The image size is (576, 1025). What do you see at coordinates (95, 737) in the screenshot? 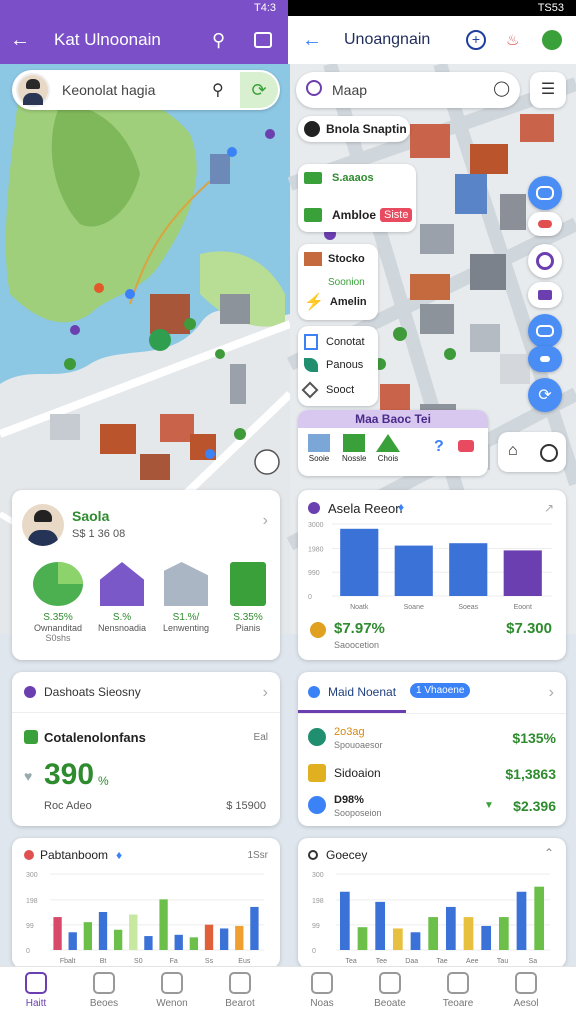
I see `stat-title: Cotalenolonfans` at bounding box center [95, 737].